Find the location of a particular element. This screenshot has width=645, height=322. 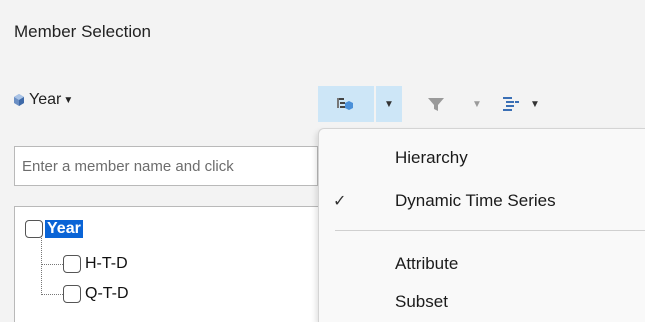

filter-dropdown: ▼ is located at coordinates (477, 104).